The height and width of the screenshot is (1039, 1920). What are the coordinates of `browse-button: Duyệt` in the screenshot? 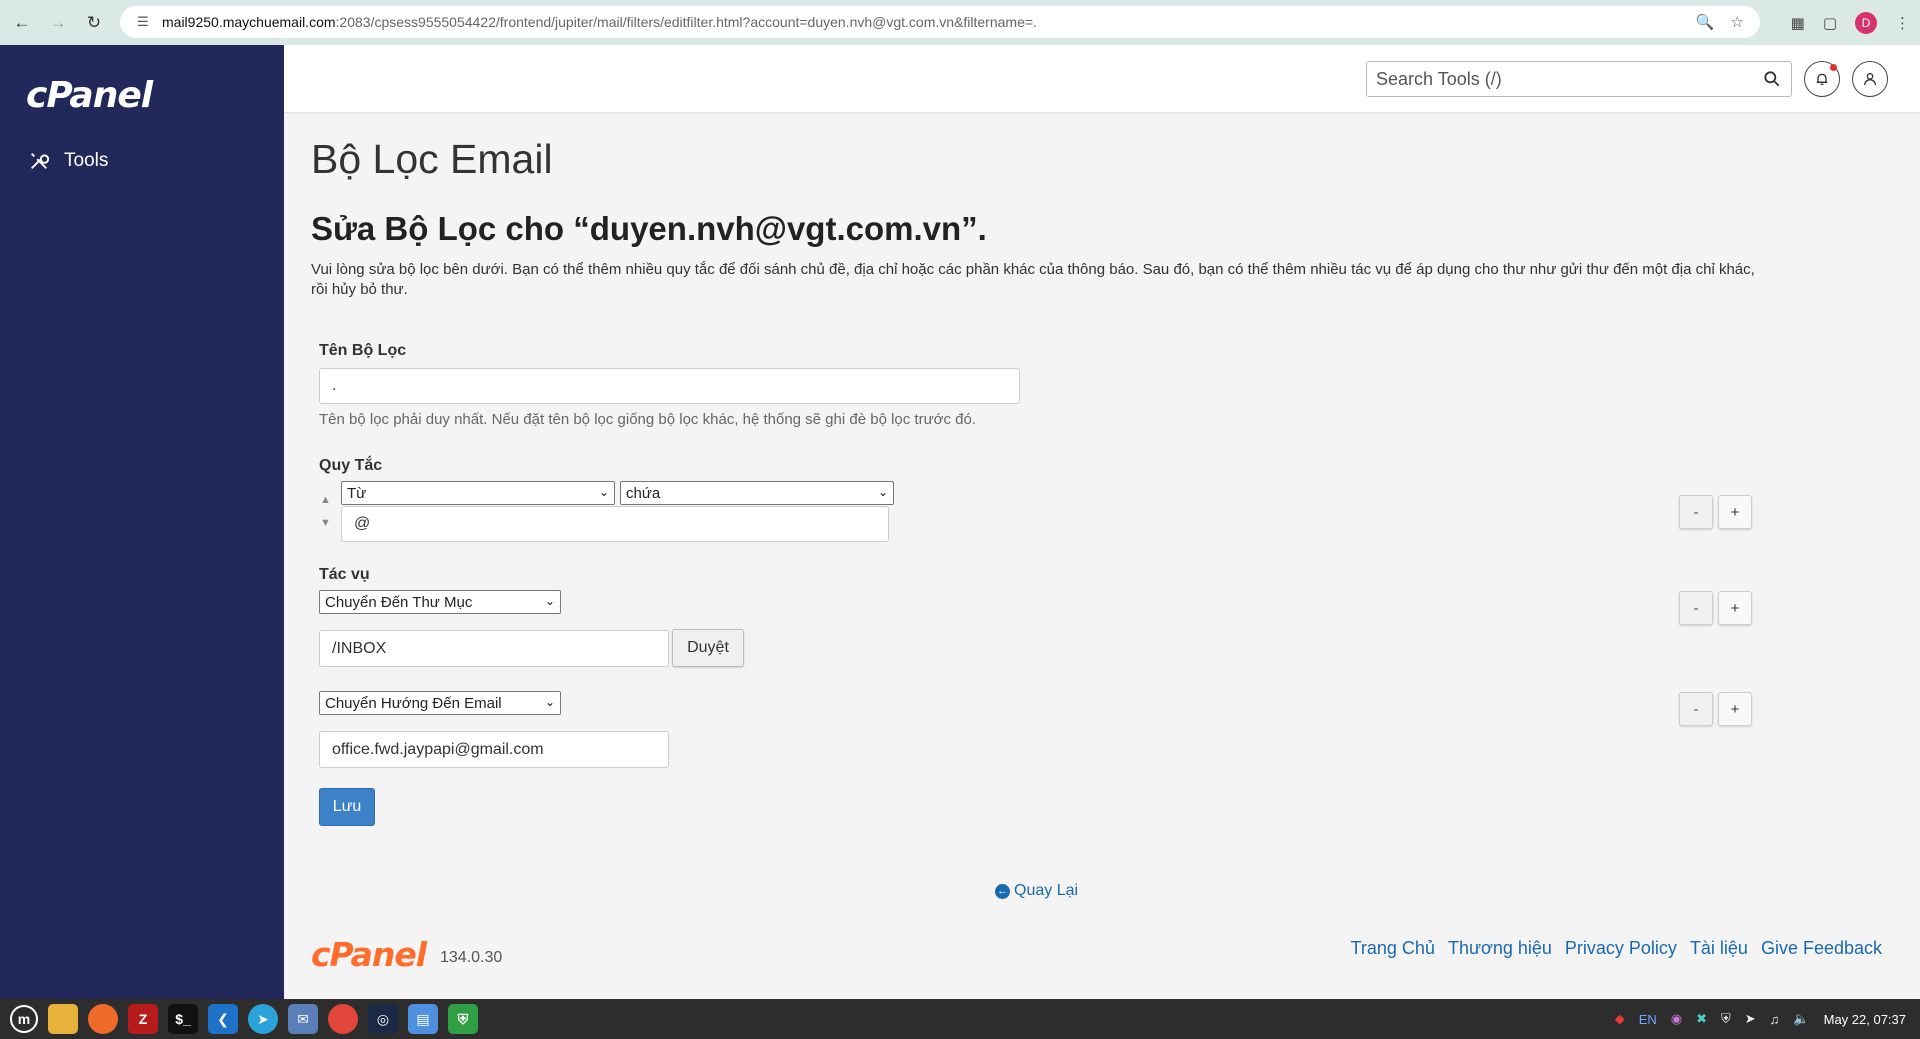 It's located at (708, 648).